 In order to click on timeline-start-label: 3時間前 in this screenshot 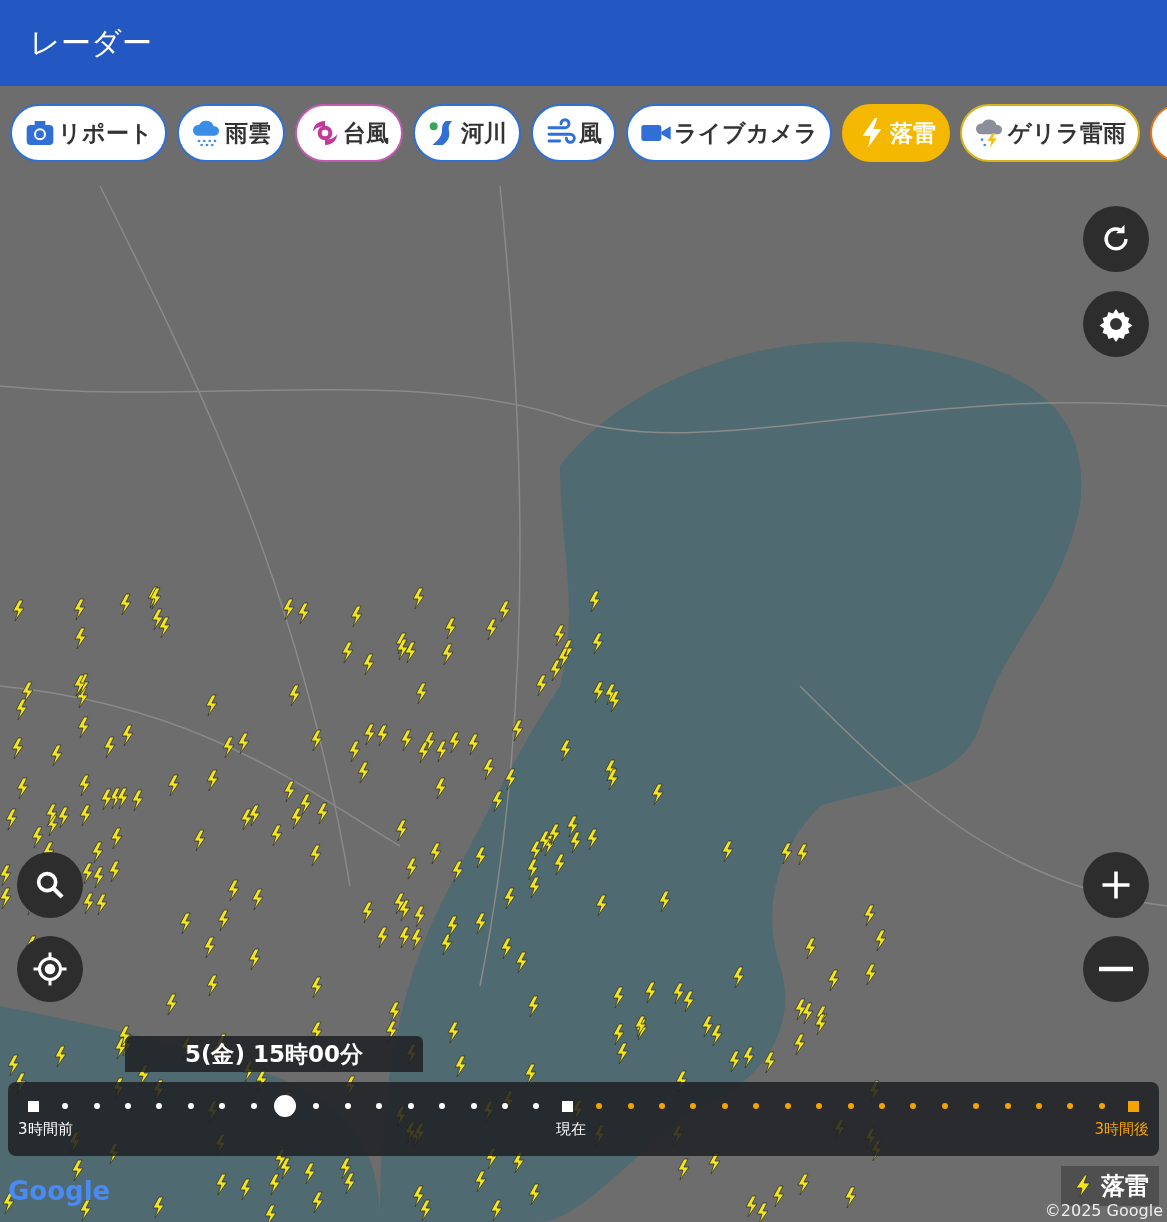, I will do `click(45, 1129)`.